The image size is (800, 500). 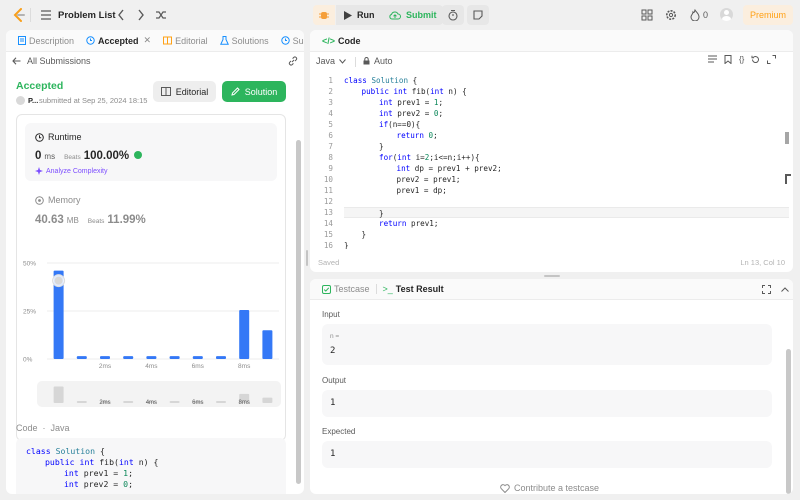 I want to click on layout-icon, so click(x=647, y=15).